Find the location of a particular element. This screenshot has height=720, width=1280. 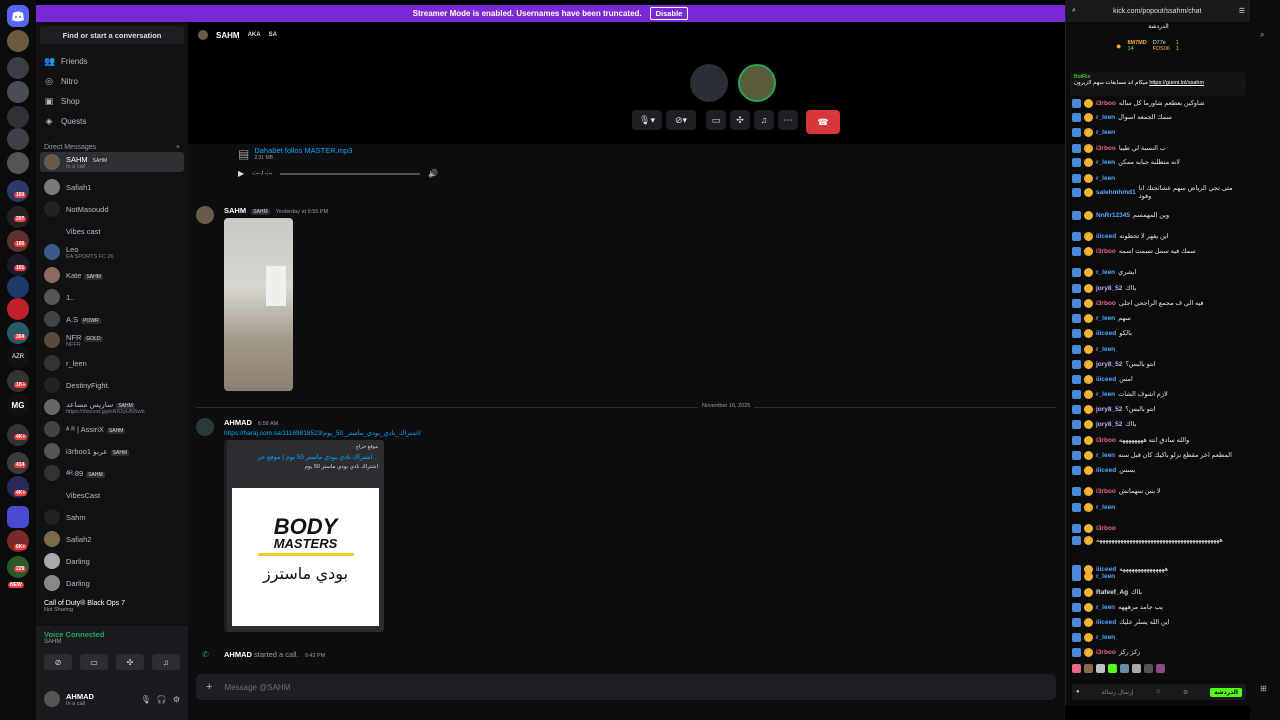

server-label: MG is located at coordinates (18, 405).